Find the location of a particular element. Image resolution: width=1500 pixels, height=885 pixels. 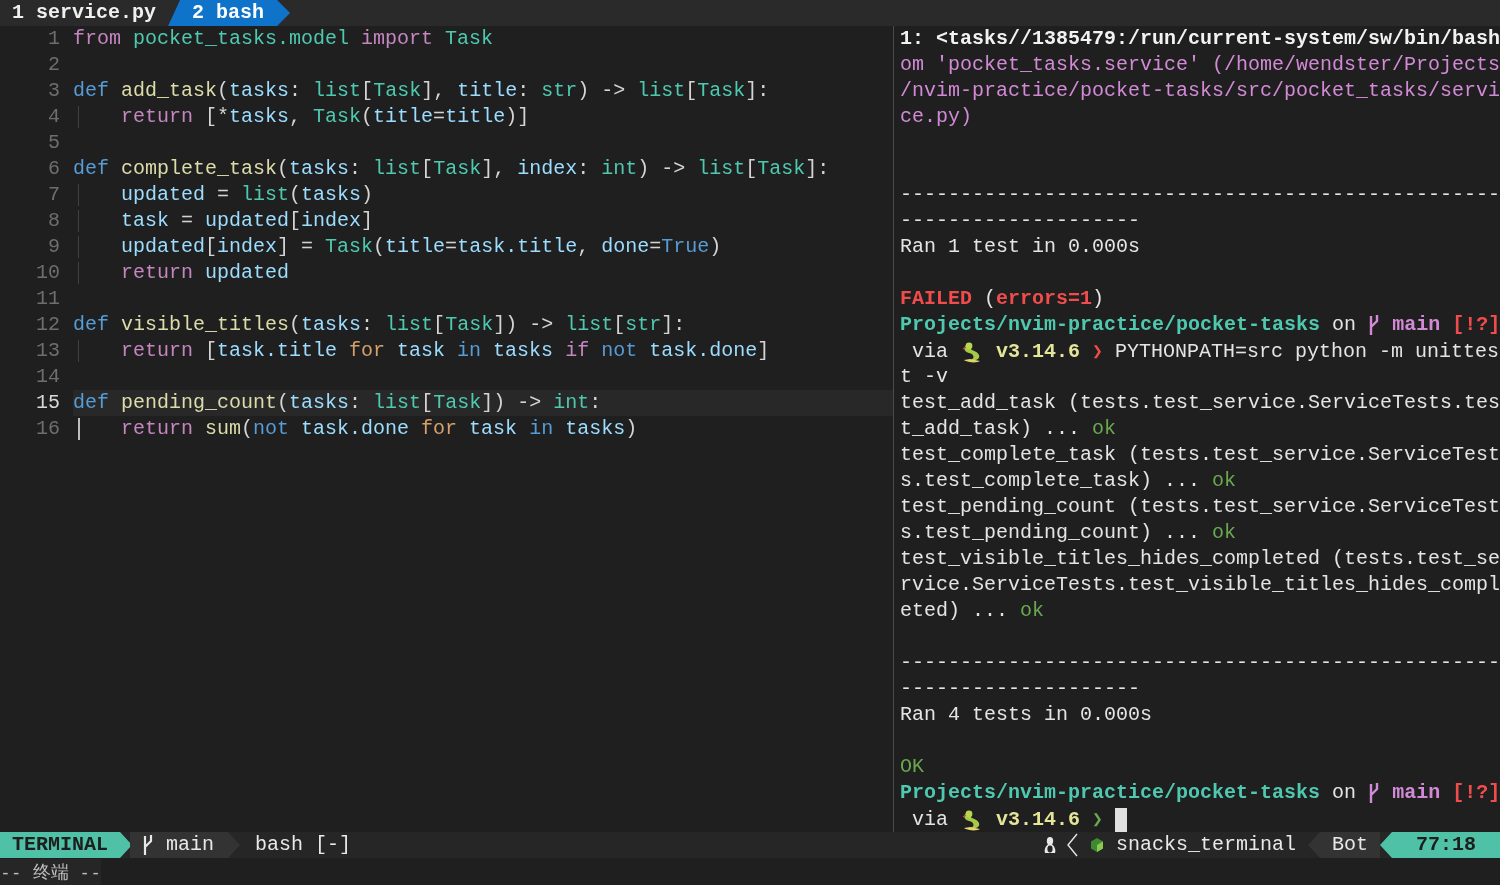

code-line: def add_task(tasks: list[Task], title: str) -> list[Task]: is located at coordinates (421, 91).